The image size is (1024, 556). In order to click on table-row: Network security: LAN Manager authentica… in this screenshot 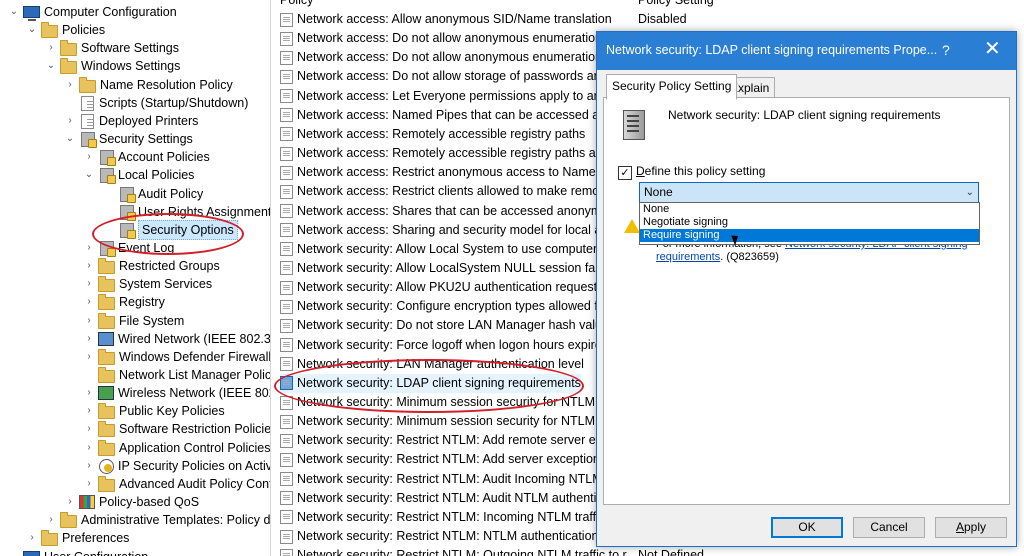, I will do `click(432, 364)`.